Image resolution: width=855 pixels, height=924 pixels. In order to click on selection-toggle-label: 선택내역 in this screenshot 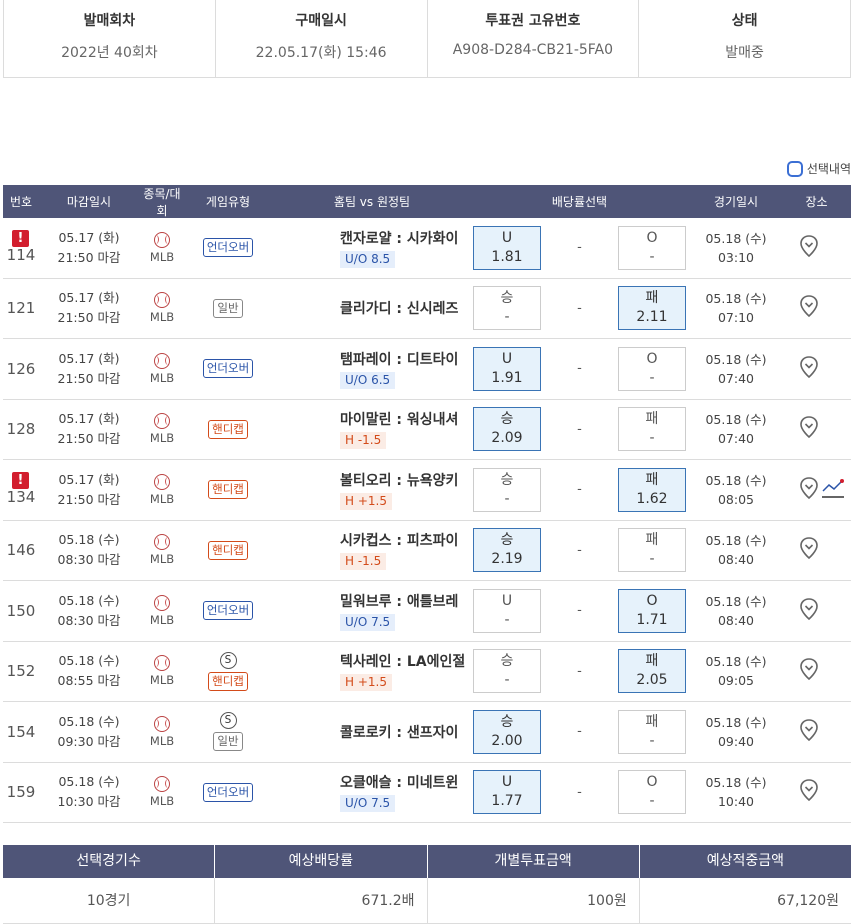, I will do `click(828, 169)`.